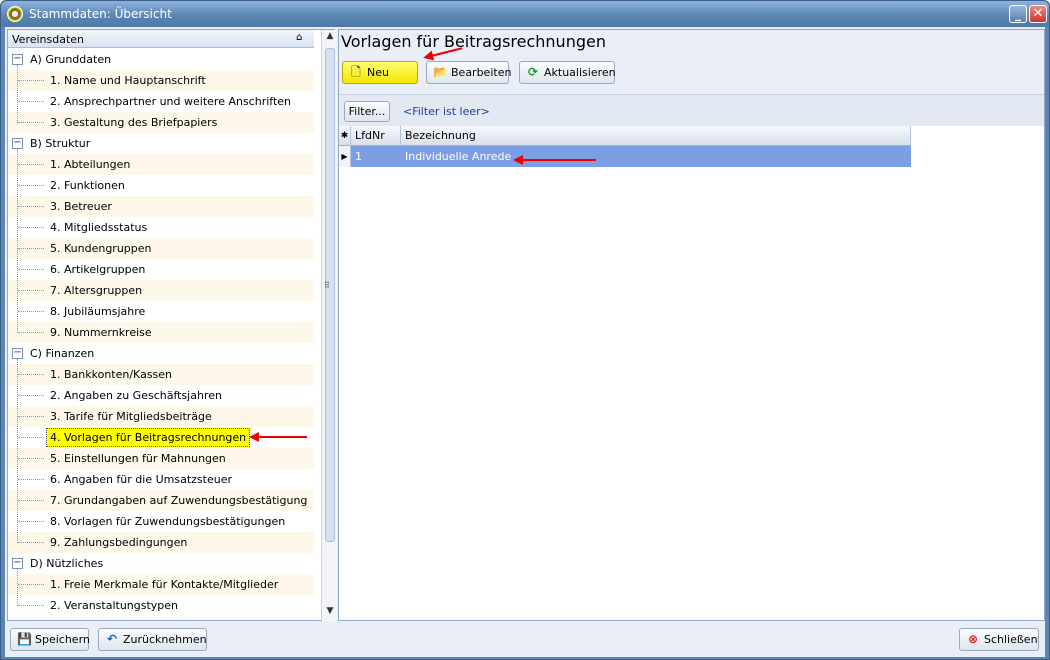 The image size is (1050, 660). I want to click on cell-lfdnr: 1, so click(358, 156).